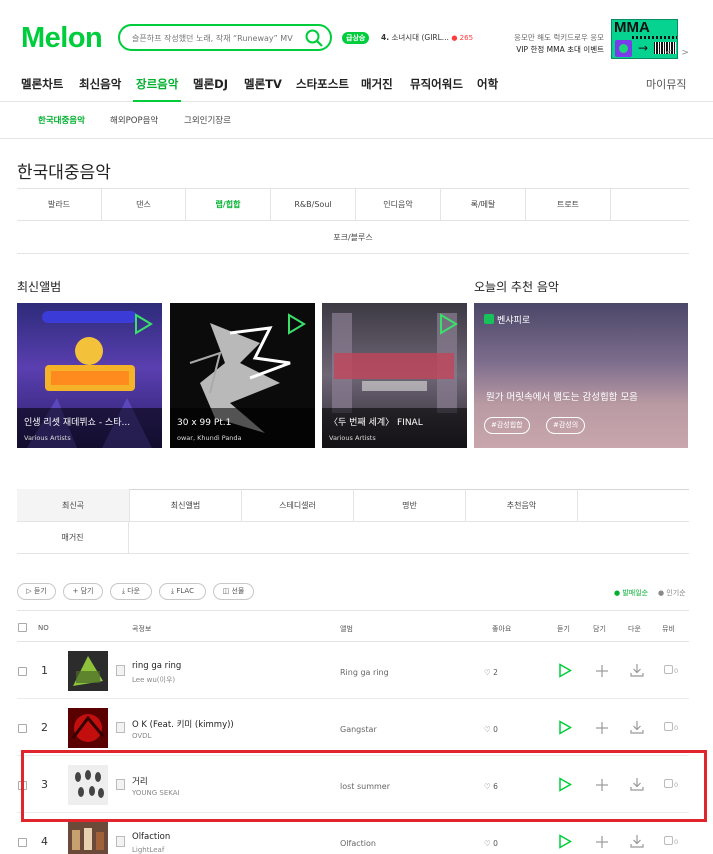 The height and width of the screenshot is (854, 713). What do you see at coordinates (631, 593) in the screenshot?
I see `sort-release: ● 발매일순` at bounding box center [631, 593].